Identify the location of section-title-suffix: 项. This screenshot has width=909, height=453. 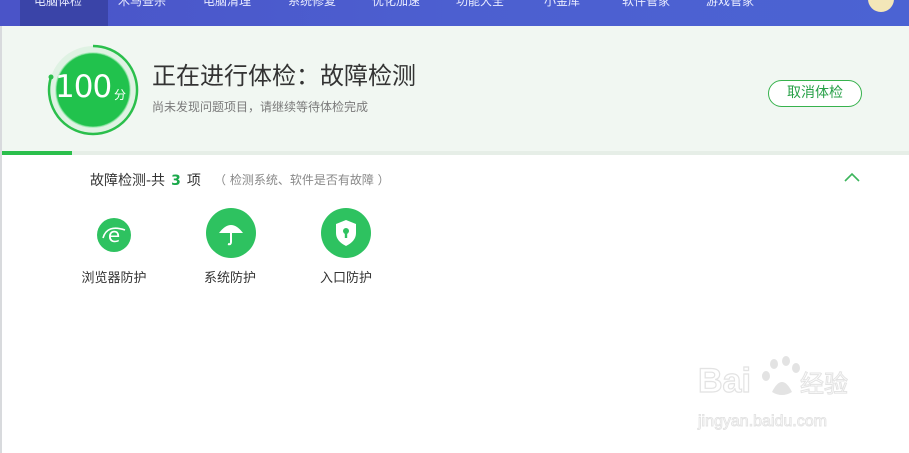
(193, 181).